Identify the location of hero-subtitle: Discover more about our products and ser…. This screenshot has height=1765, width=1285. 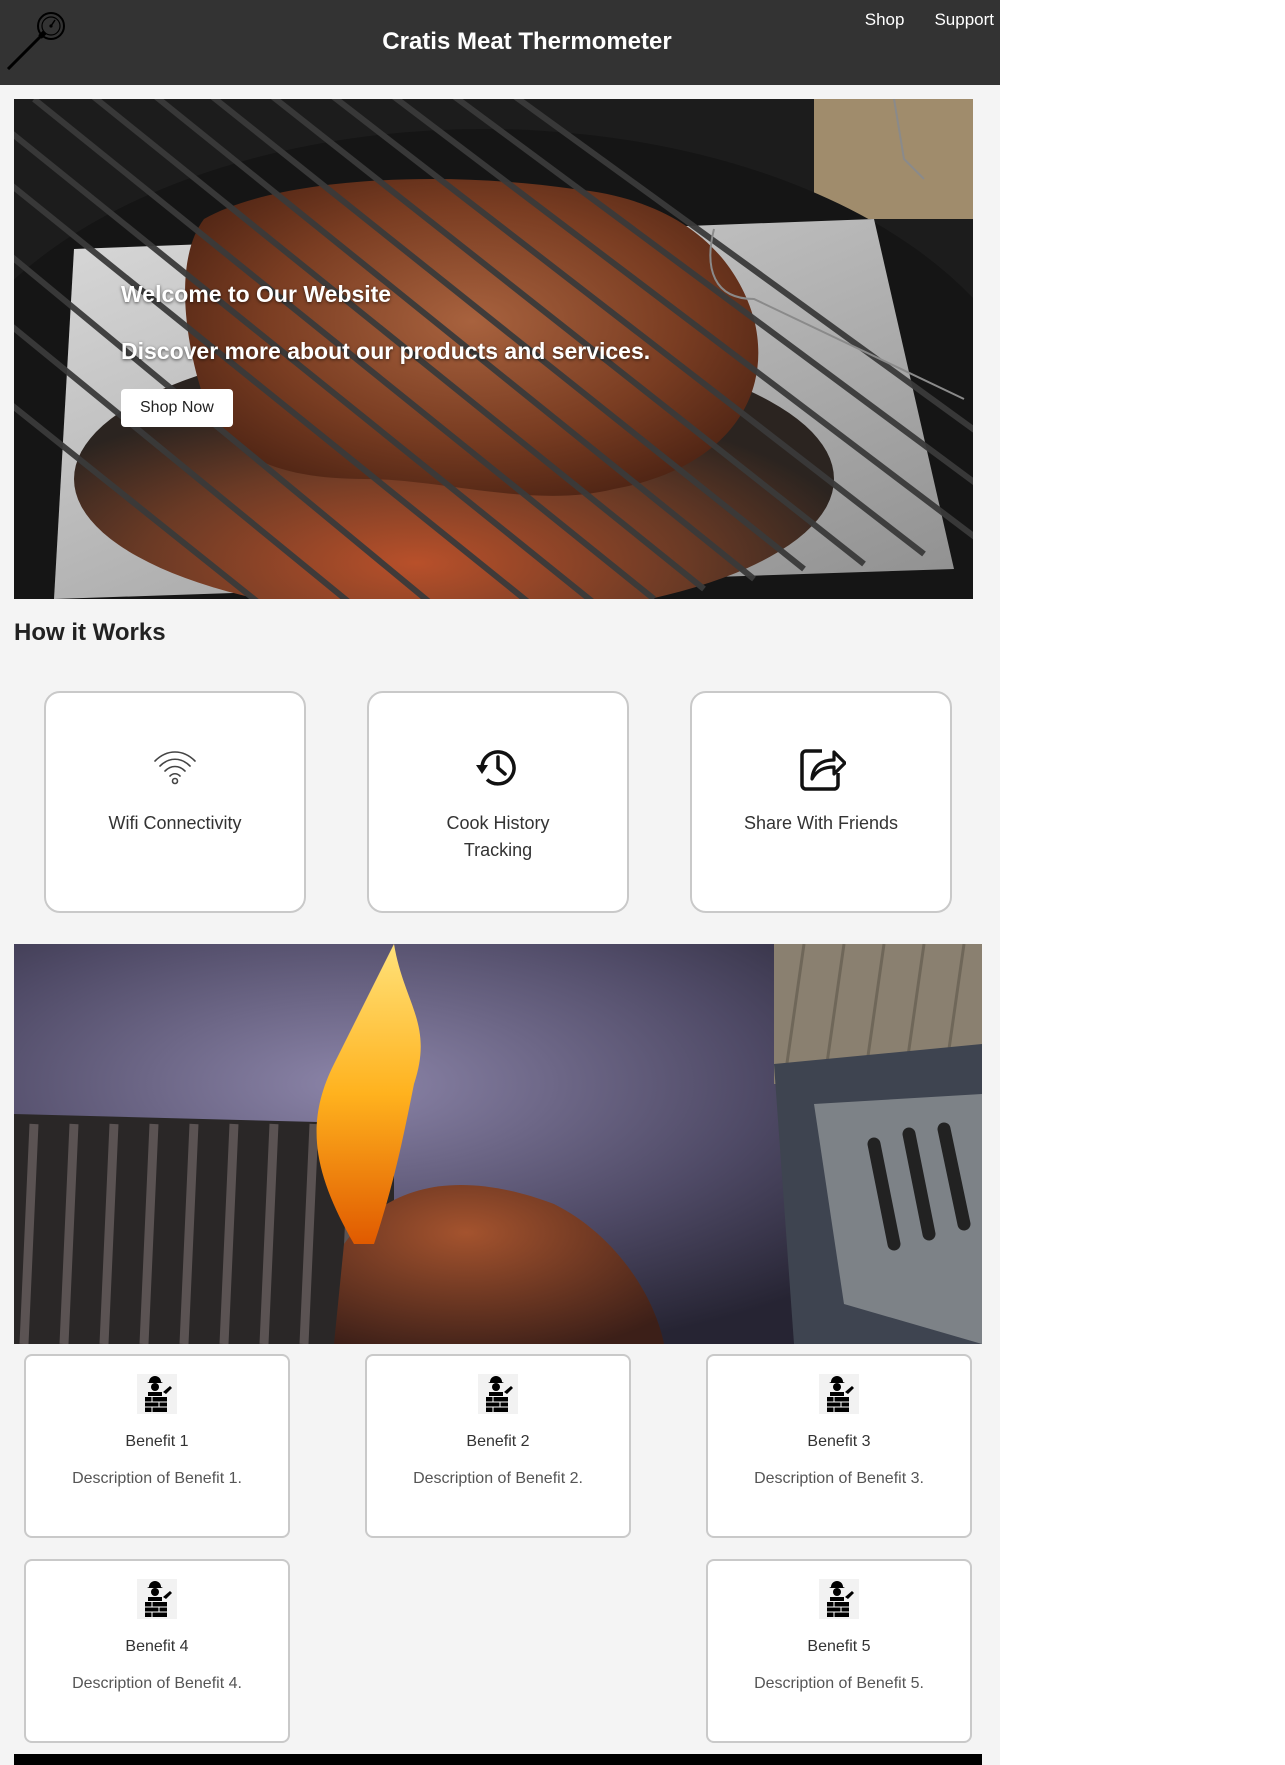
(386, 351).